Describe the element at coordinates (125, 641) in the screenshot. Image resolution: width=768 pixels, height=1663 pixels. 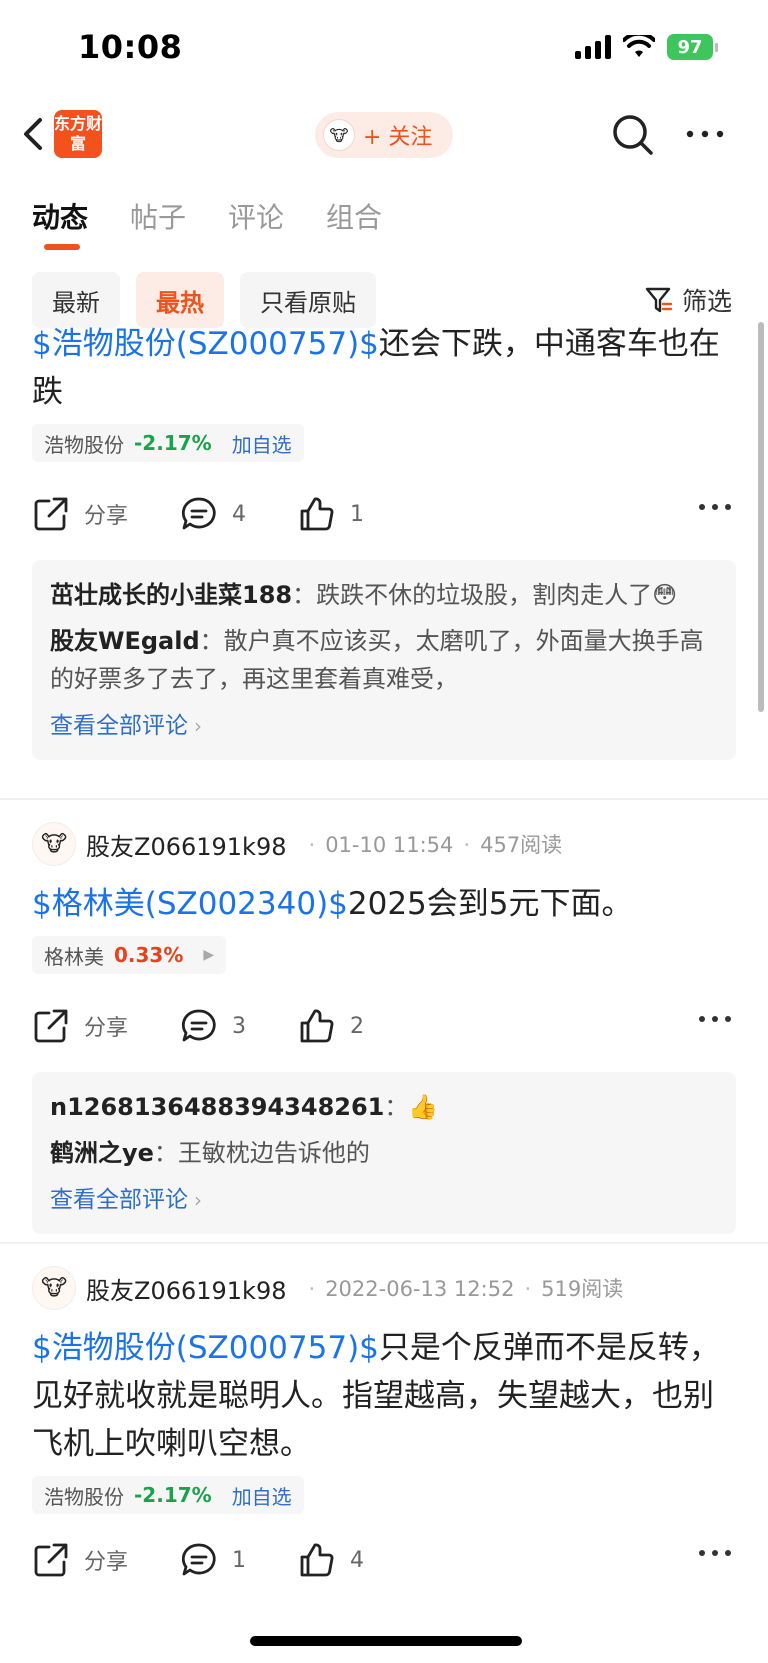
I see `comment-user: 股友WEgald` at that location.